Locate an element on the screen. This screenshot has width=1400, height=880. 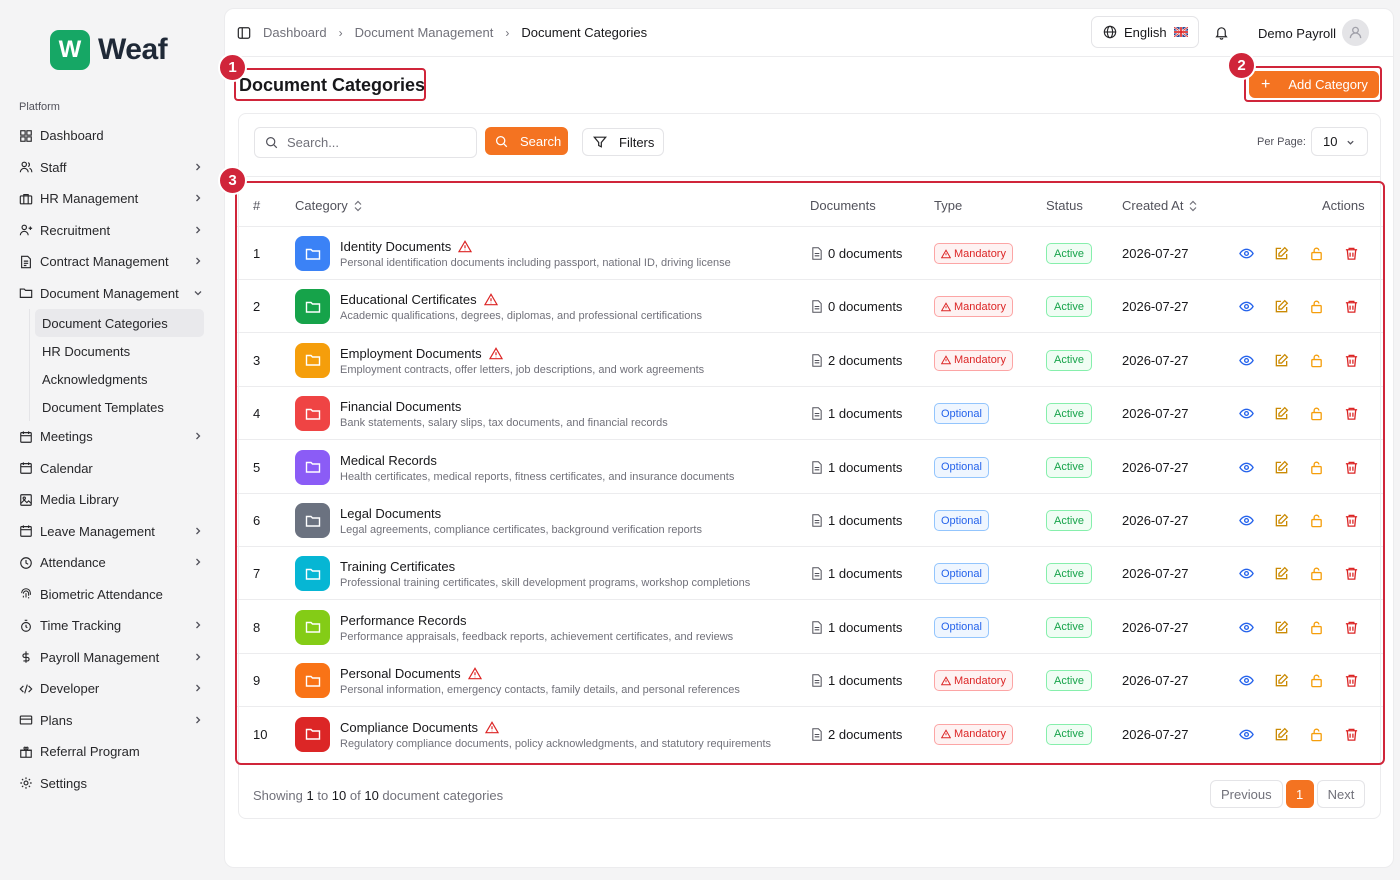
sidebar-subitem-document-templates: Document Templates is located at coordinates (119, 407).